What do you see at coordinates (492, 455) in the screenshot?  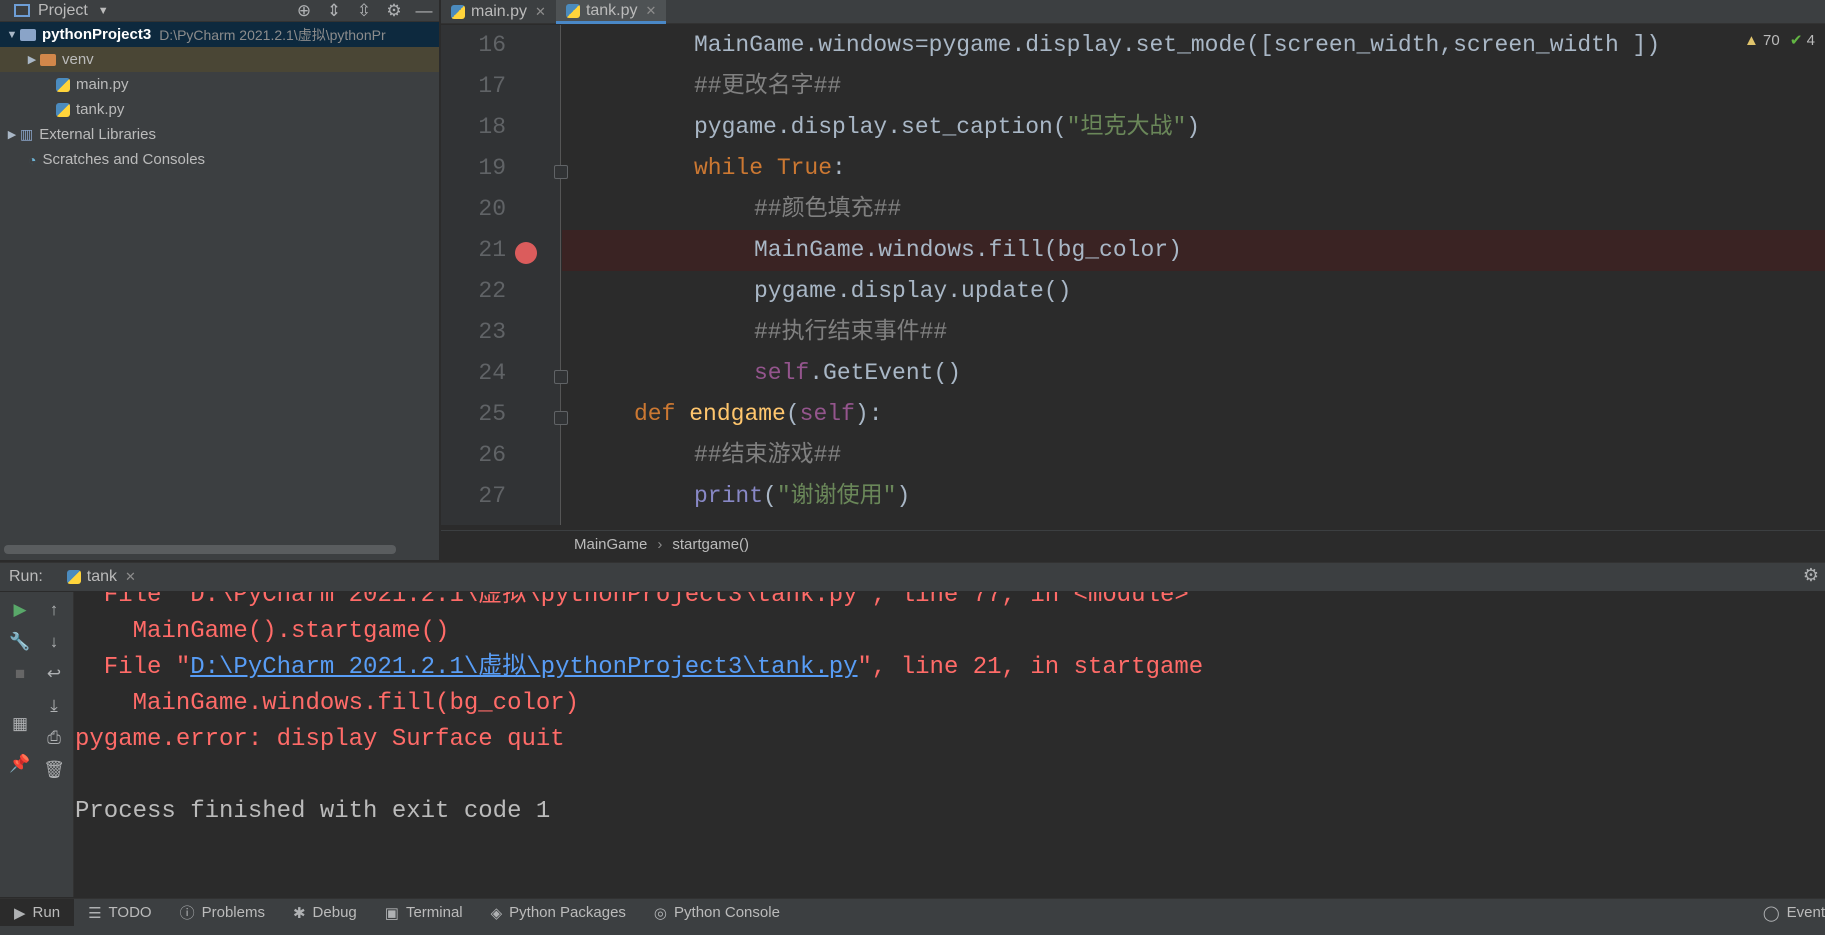 I see `line-number: 26` at bounding box center [492, 455].